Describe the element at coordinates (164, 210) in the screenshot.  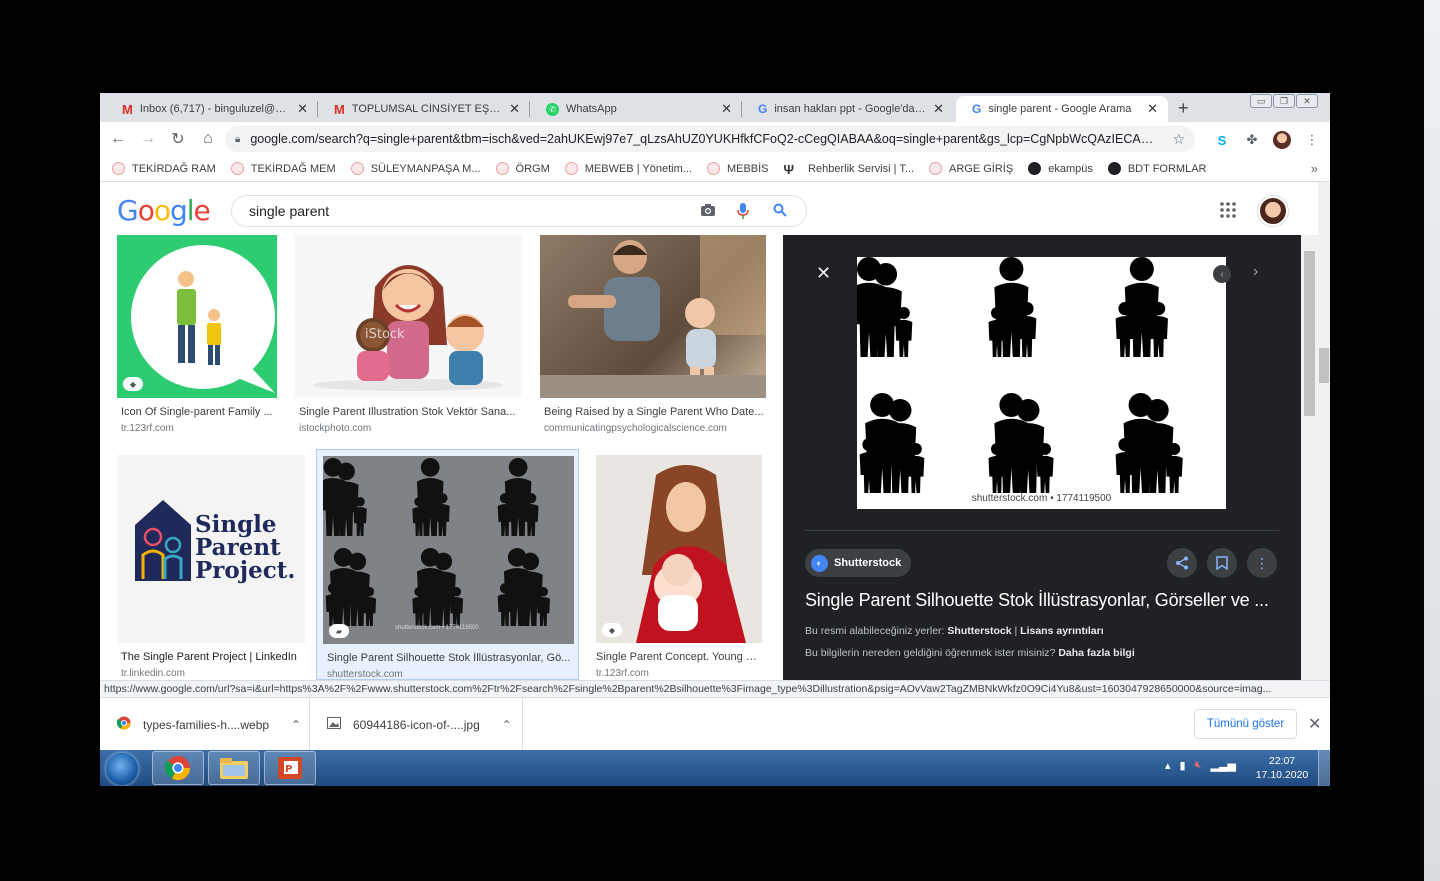
I see `google-logo: Google` at that location.